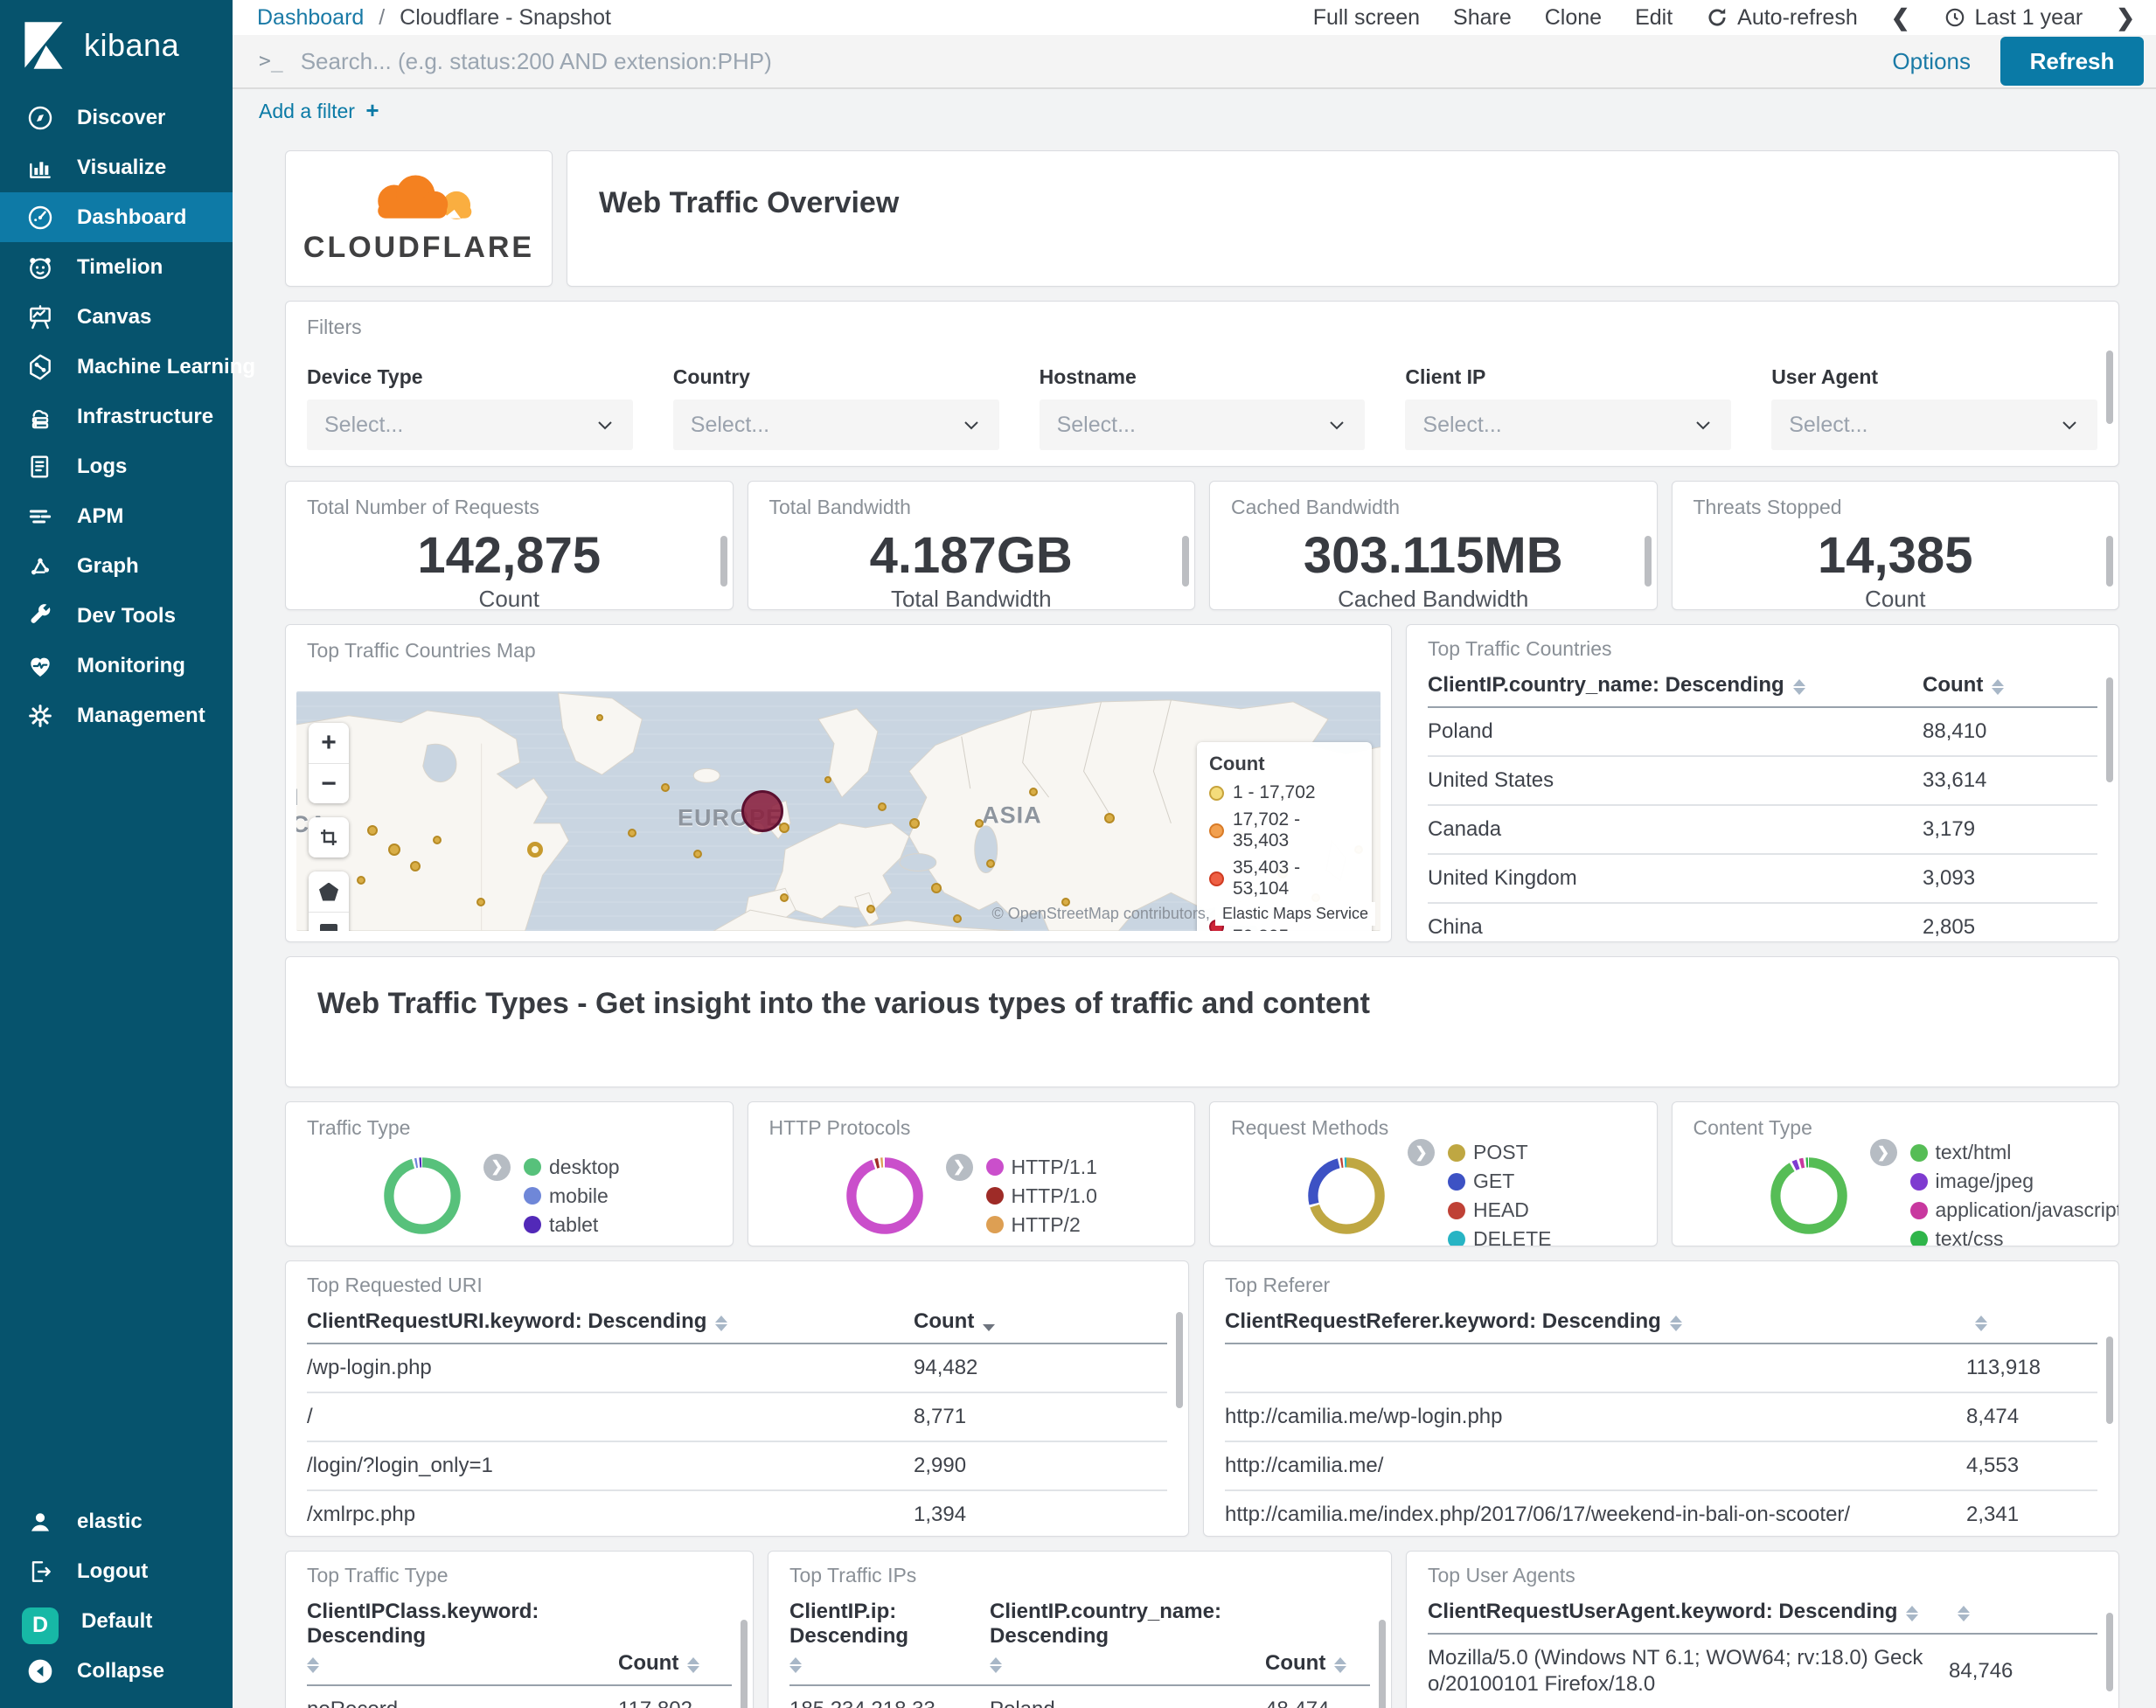  What do you see at coordinates (2014, 1235) in the screenshot?
I see `legend-item-text-css: text/css` at bounding box center [2014, 1235].